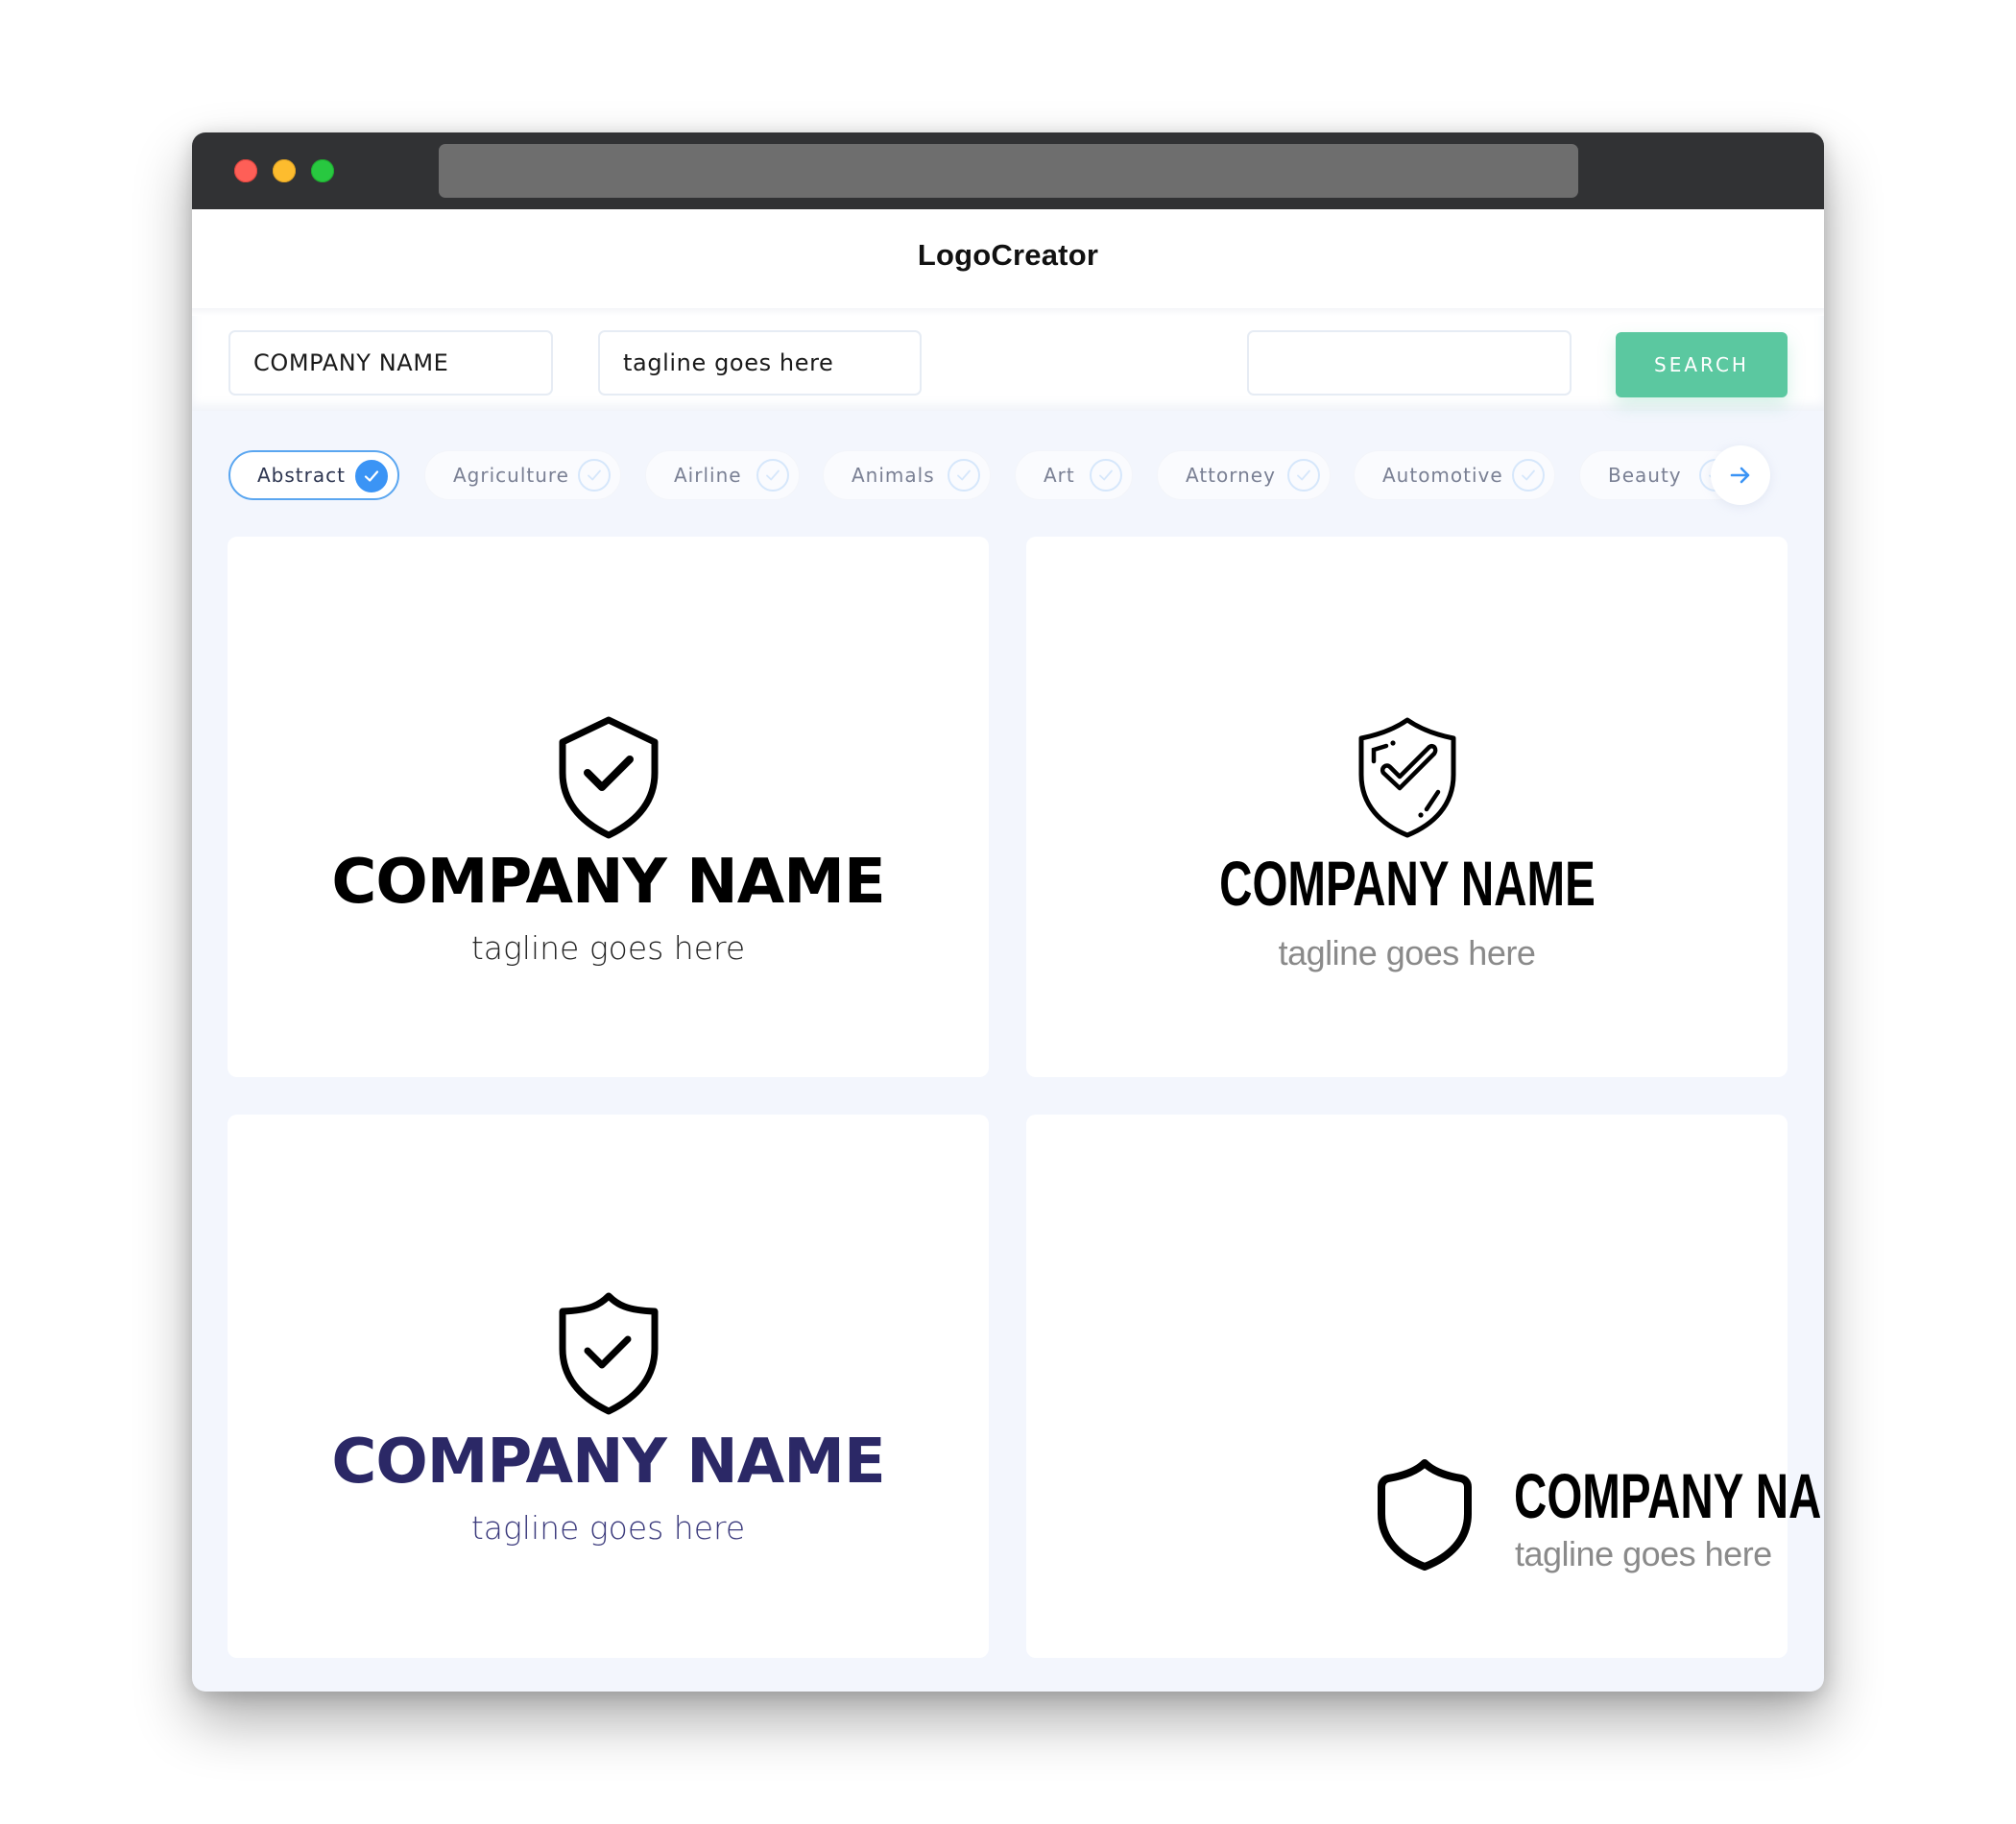 This screenshot has height=1824, width=2016. Describe the element at coordinates (322, 170) in the screenshot. I see `maximize-window-button` at that location.